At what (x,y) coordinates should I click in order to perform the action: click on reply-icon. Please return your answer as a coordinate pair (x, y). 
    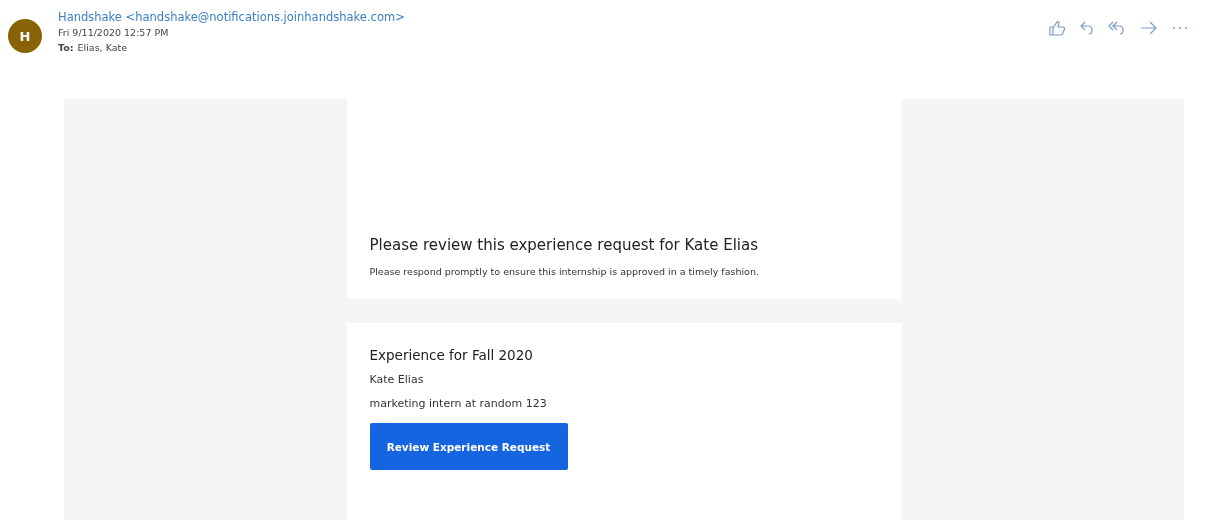
    Looking at the image, I should click on (1087, 28).